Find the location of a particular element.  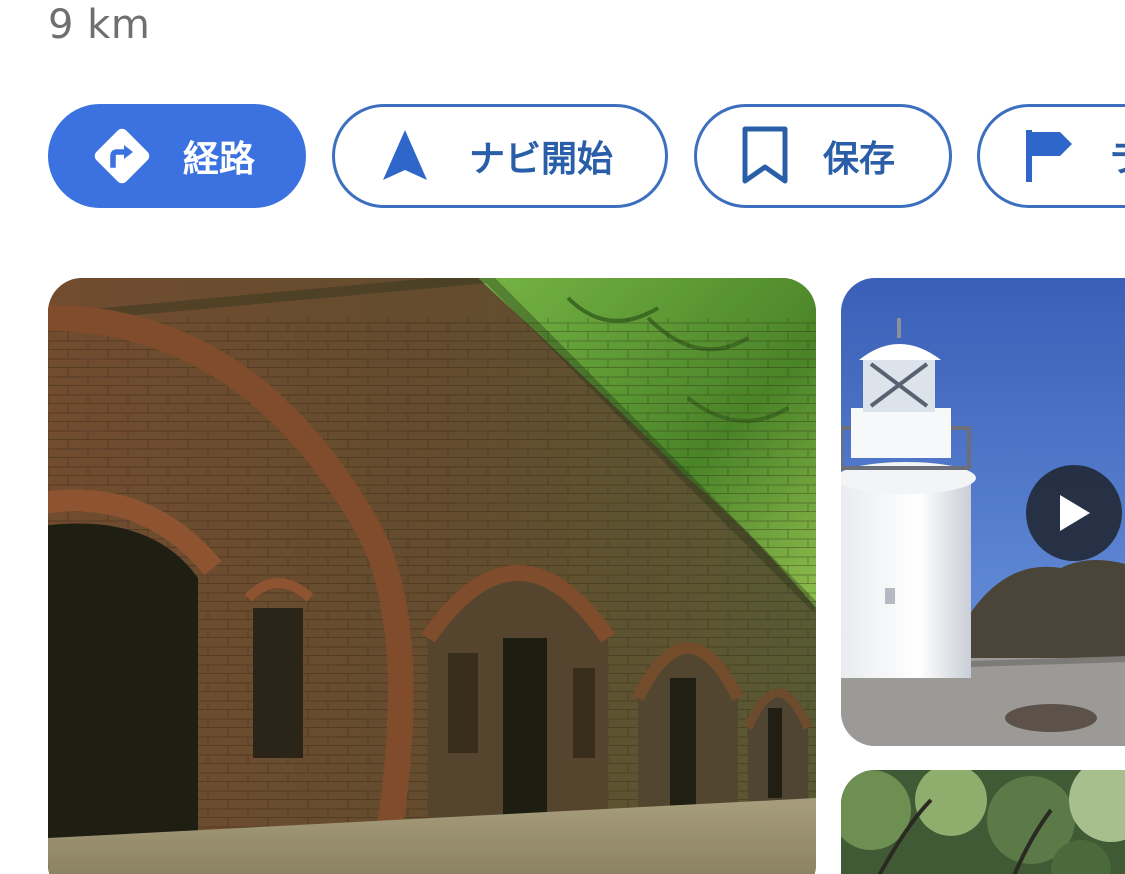

bookmark-icon is located at coordinates (765, 156).